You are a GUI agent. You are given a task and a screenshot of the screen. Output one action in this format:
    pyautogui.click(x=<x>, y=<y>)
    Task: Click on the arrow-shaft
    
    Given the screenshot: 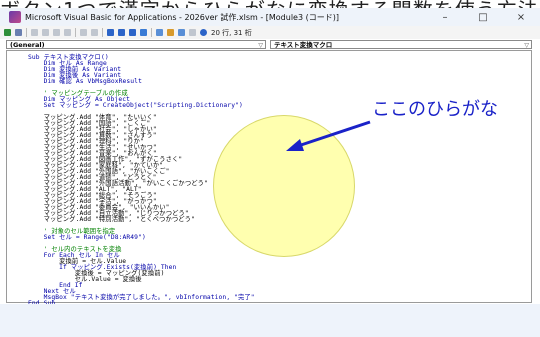 What is the action you would take?
    pyautogui.click(x=334, y=134)
    